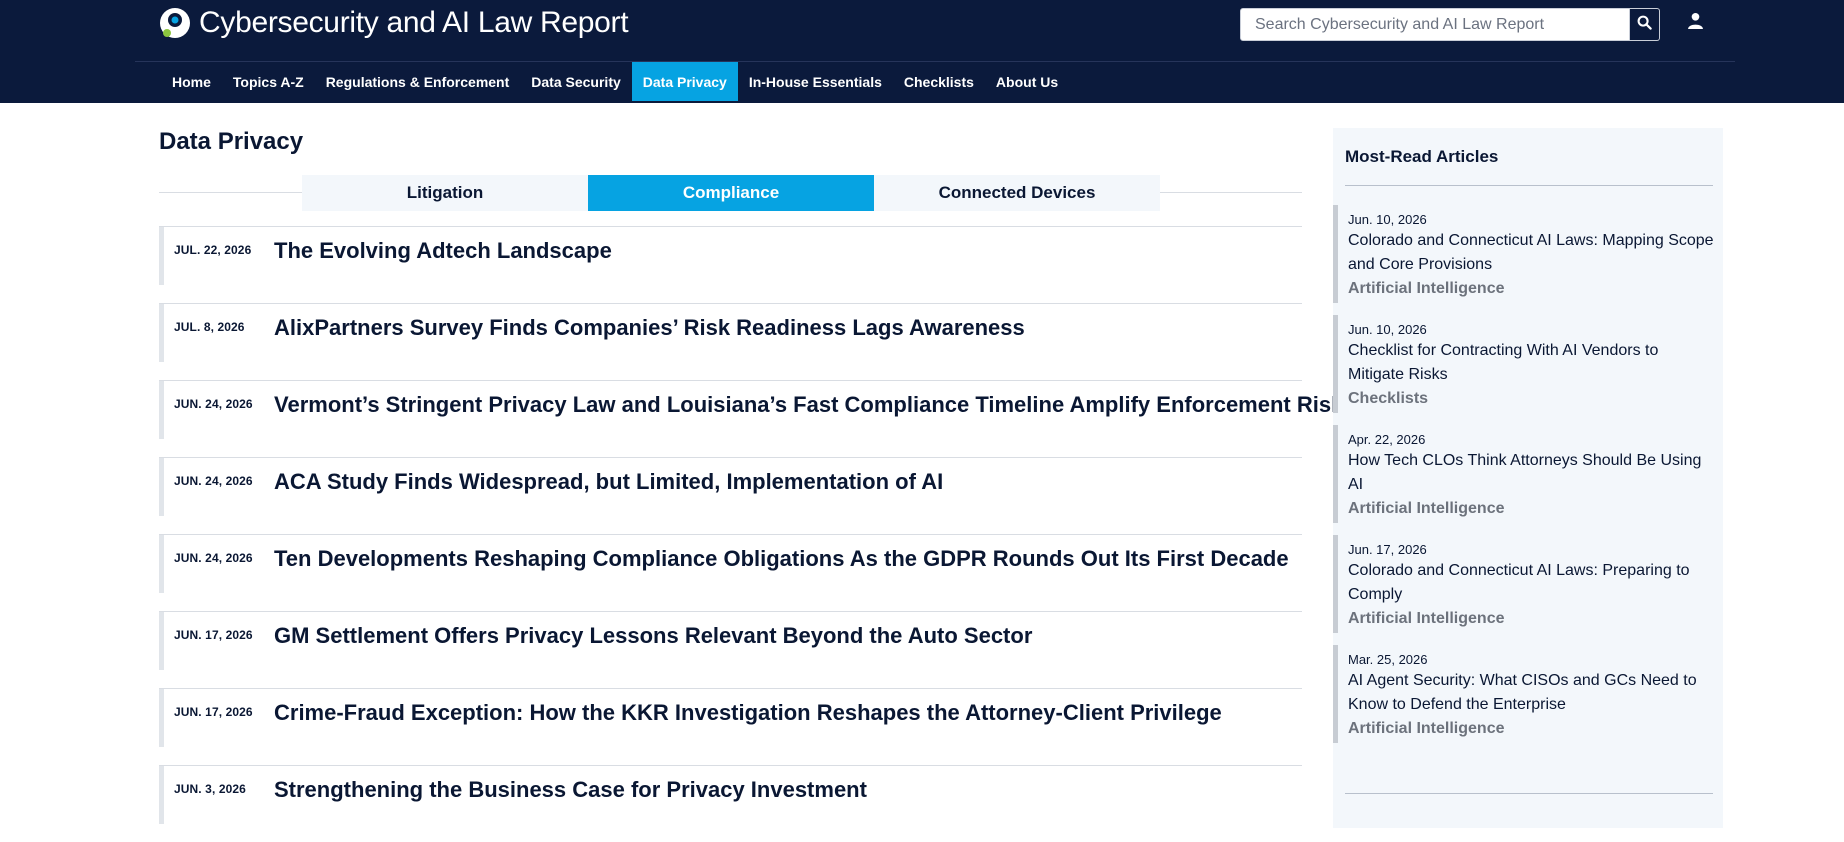 The image size is (1844, 842). Describe the element at coordinates (213, 250) in the screenshot. I see `article-date: JUL. 22, 2026` at that location.